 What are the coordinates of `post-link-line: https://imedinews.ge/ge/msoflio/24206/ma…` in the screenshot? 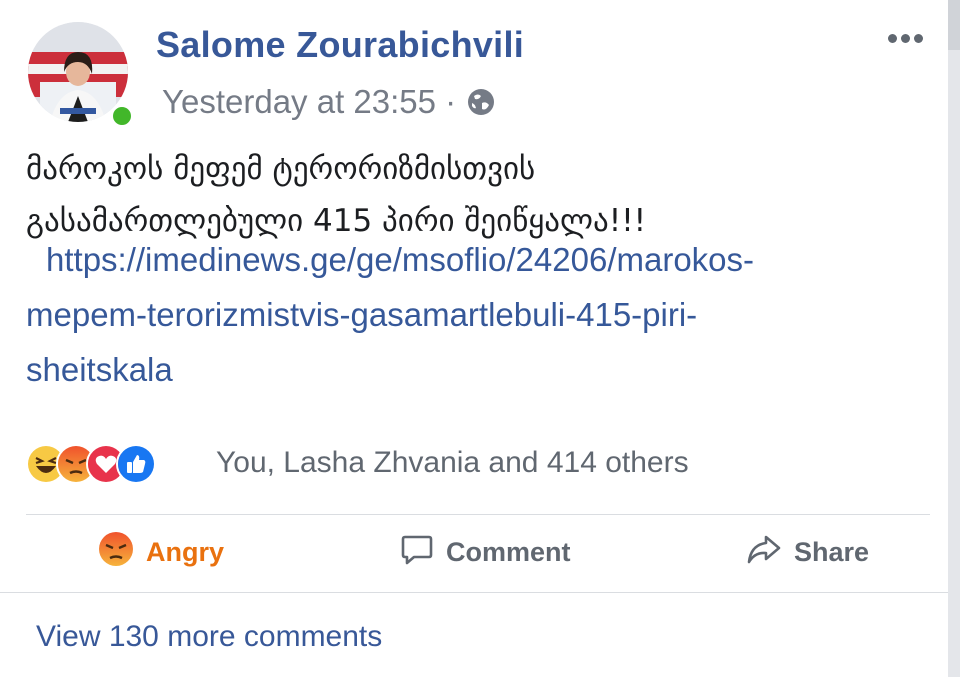 It's located at (400, 259).